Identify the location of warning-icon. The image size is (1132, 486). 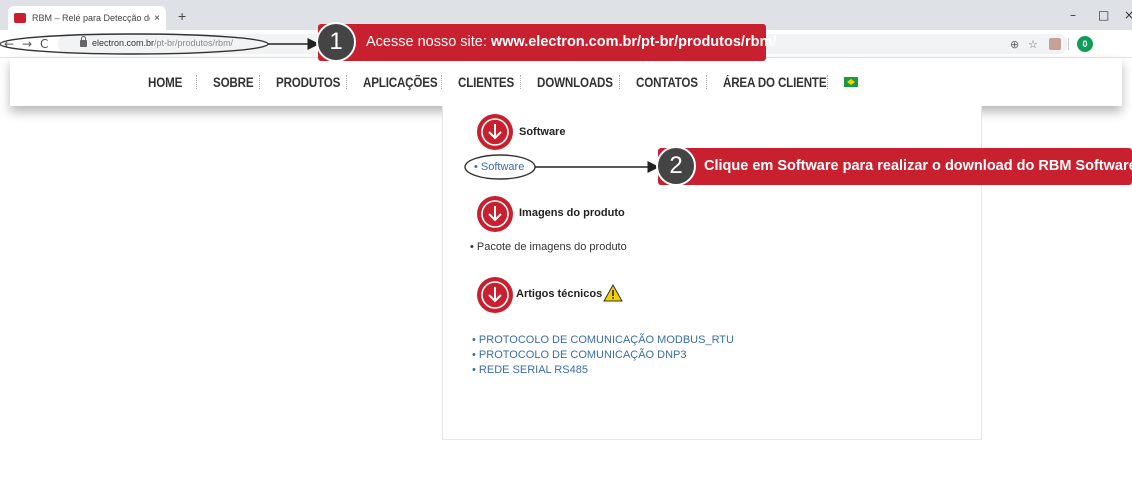
(613, 293).